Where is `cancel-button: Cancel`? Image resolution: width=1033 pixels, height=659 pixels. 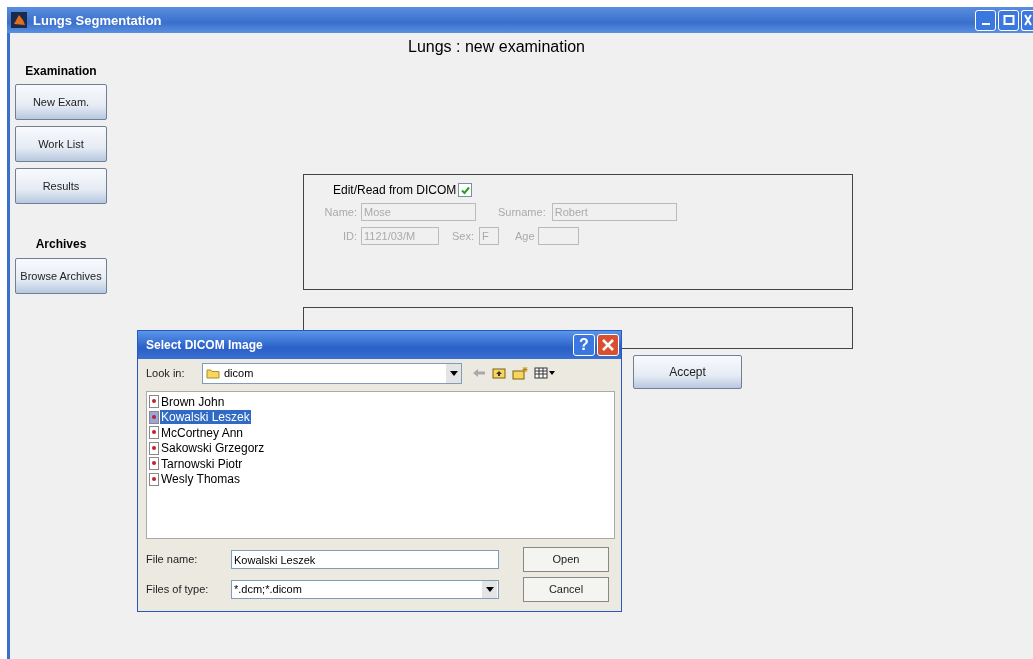 cancel-button: Cancel is located at coordinates (566, 589).